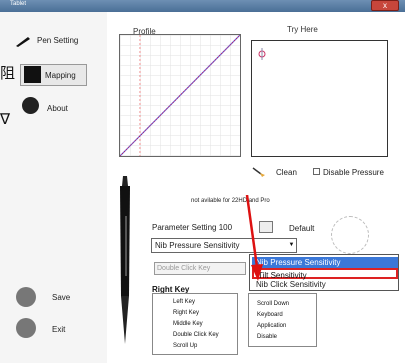 The width and height of the screenshot is (405, 363). Describe the element at coordinates (57, 108) in the screenshot. I see `sidebar-item-about: About` at that location.